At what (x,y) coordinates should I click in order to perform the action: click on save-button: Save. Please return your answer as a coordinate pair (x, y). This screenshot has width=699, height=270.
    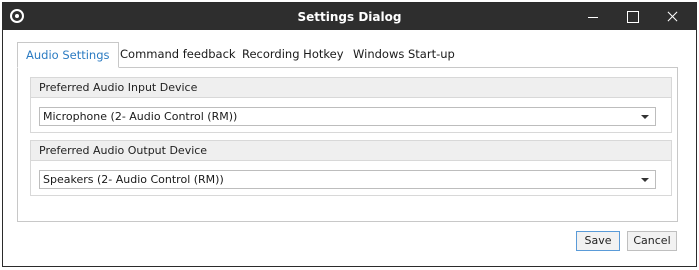
    Looking at the image, I should click on (598, 241).